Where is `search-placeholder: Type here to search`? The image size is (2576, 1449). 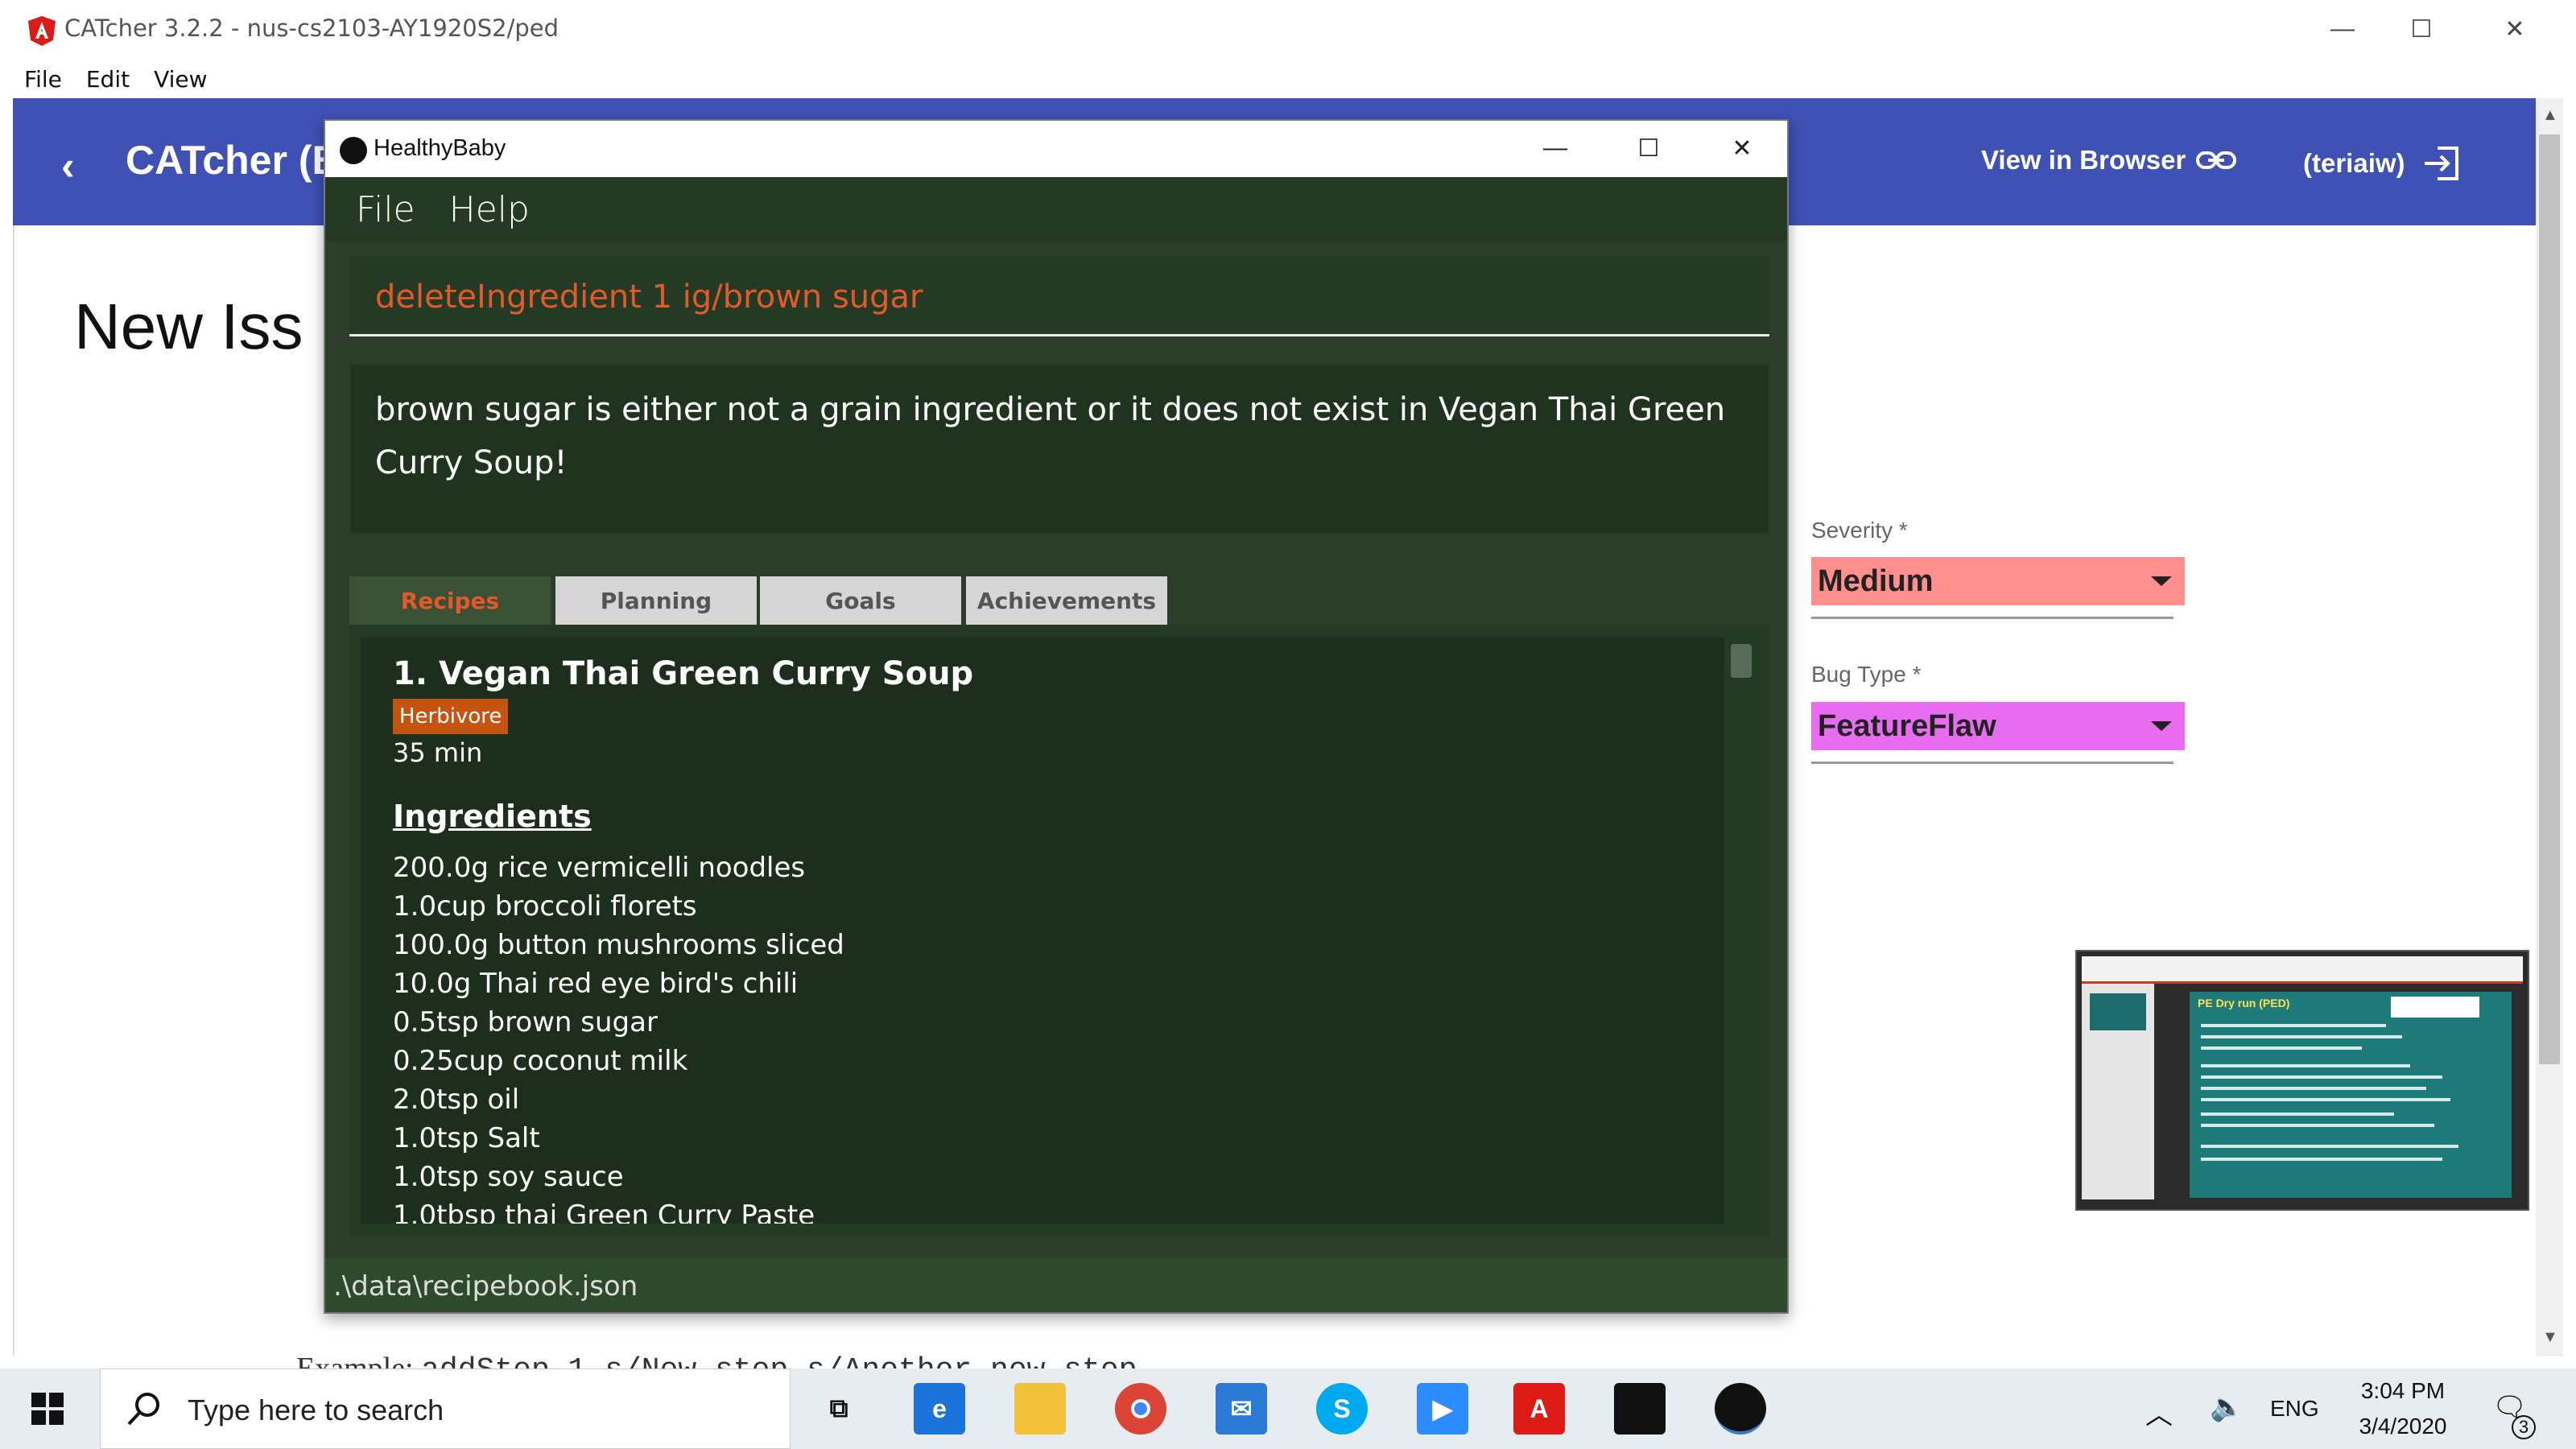
search-placeholder: Type here to search is located at coordinates (316, 1409).